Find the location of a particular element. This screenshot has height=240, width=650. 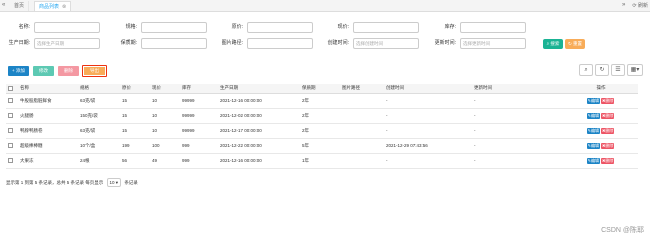

col-original-price: 原价 is located at coordinates (135, 89).